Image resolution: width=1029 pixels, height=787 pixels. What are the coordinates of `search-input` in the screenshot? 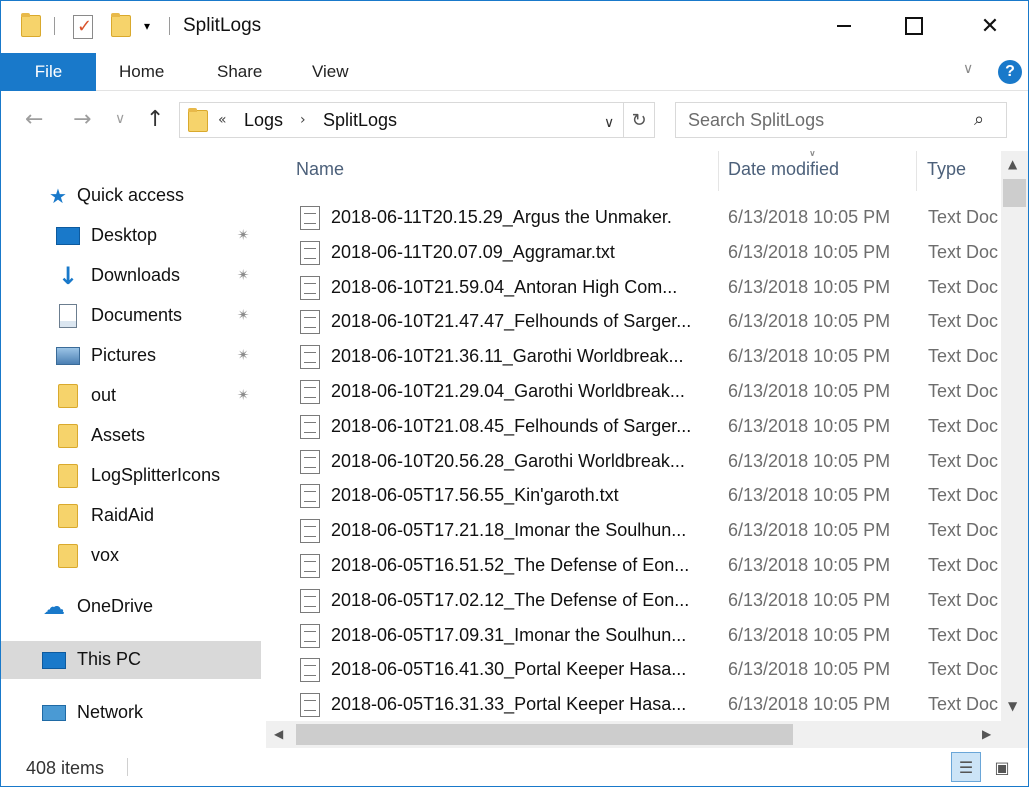 It's located at (821, 120).